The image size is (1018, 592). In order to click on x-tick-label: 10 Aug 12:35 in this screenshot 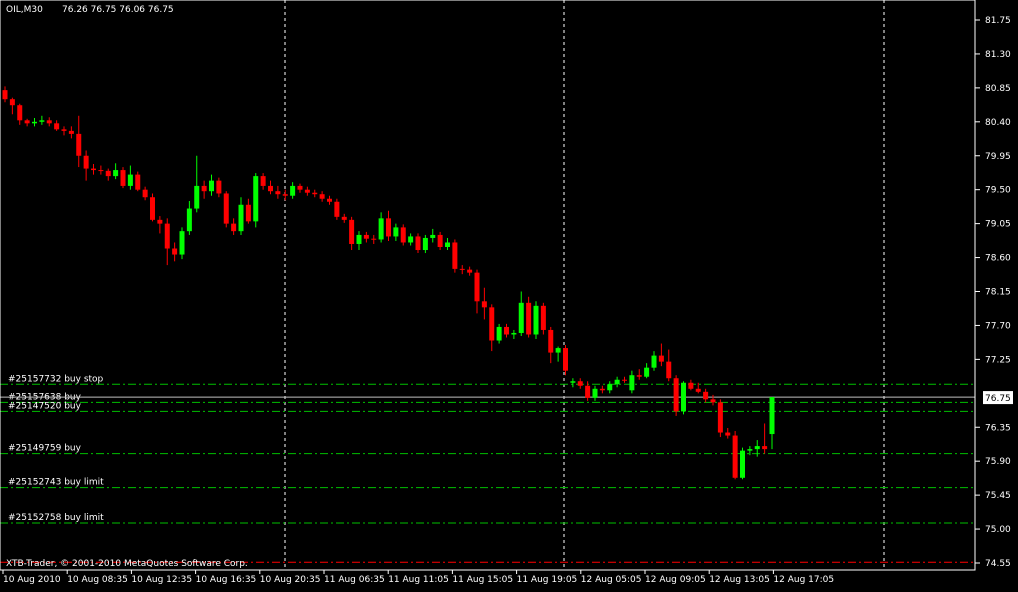, I will do `click(161, 580)`.